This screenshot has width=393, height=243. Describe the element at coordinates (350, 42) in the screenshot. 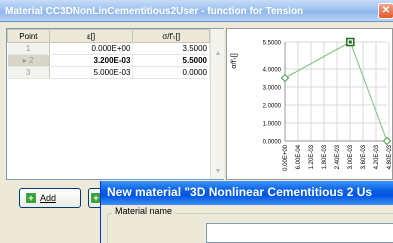

I see `data-point-selected-core` at that location.